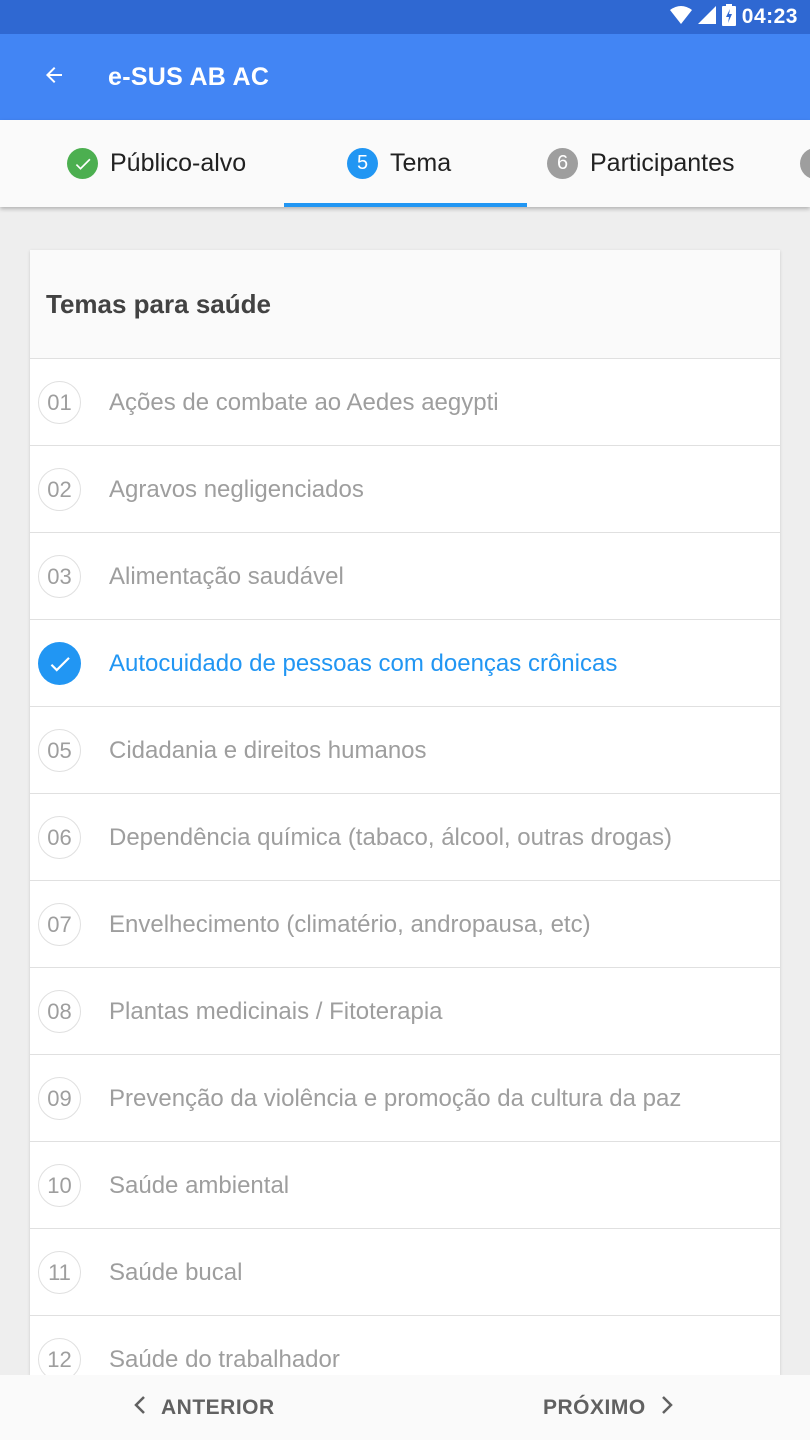  Describe the element at coordinates (59, 663) in the screenshot. I see `checkmark-icon` at that location.